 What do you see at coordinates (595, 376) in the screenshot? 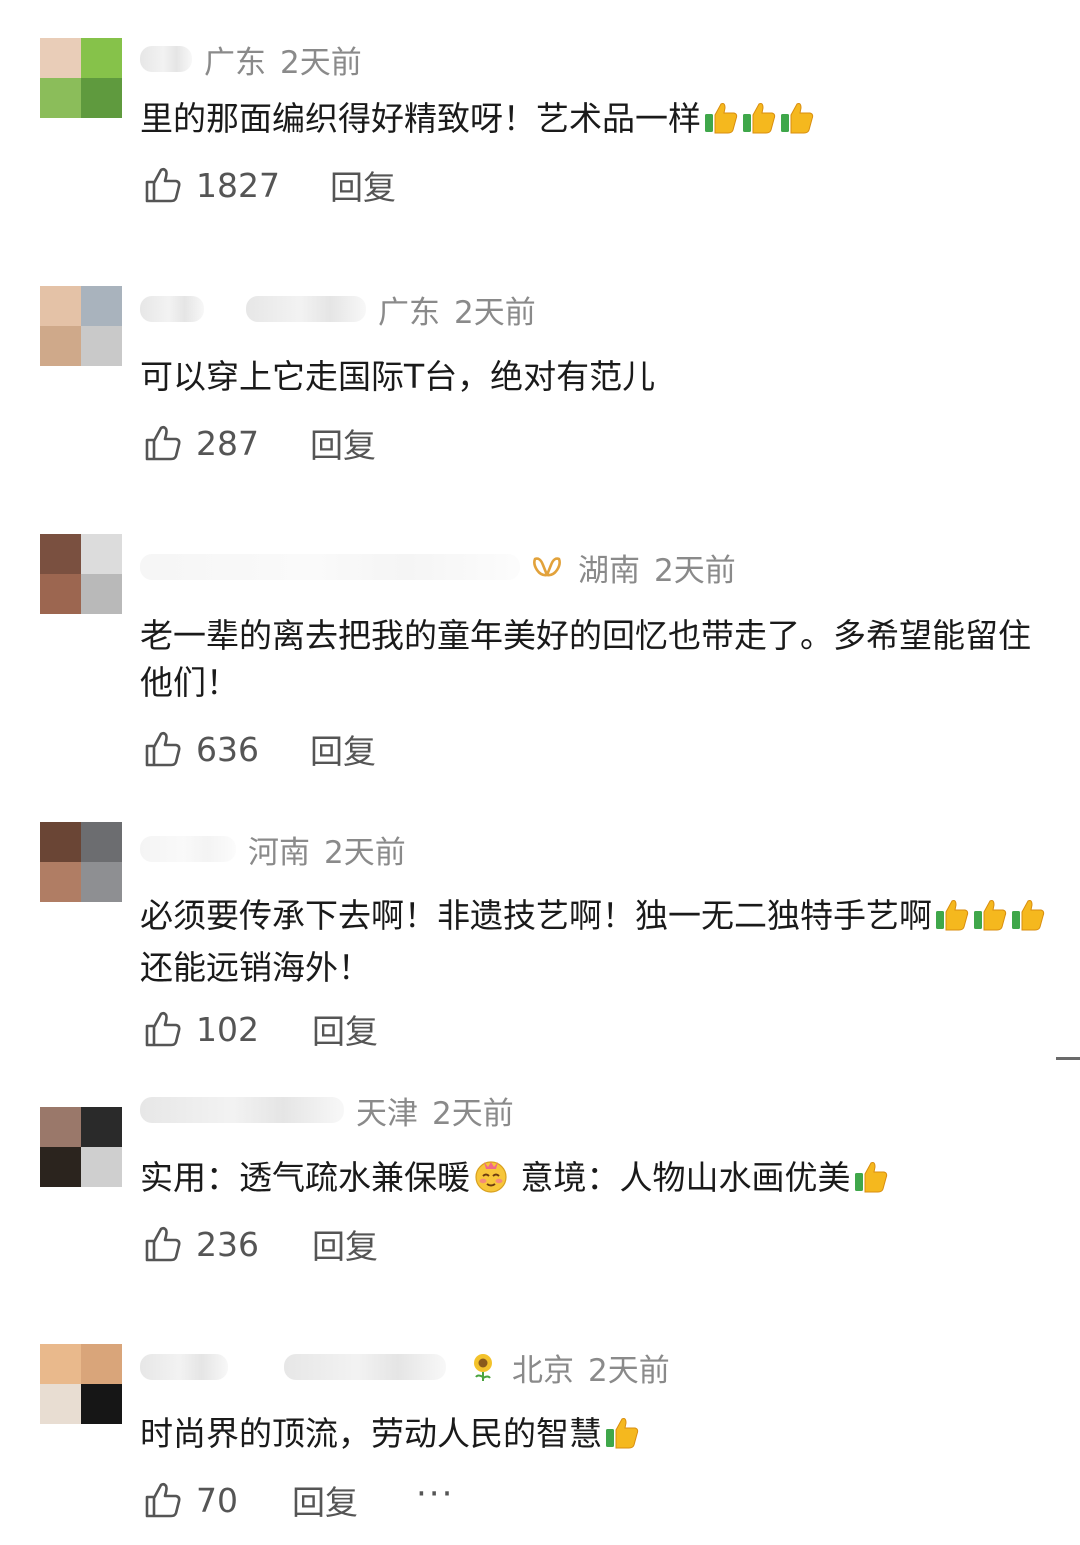
I see `comment-text: 可以穿上它走国际T台，绝对有范儿` at bounding box center [595, 376].